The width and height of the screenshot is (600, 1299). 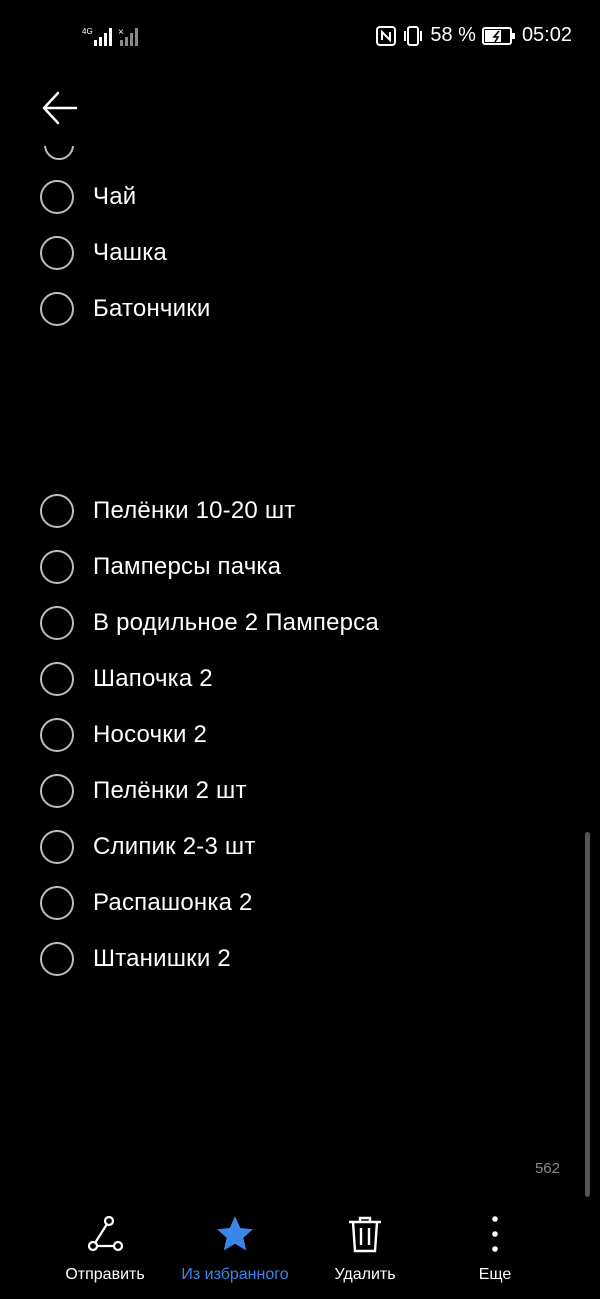 I want to click on item-label: Носочки 2, so click(x=150, y=734).